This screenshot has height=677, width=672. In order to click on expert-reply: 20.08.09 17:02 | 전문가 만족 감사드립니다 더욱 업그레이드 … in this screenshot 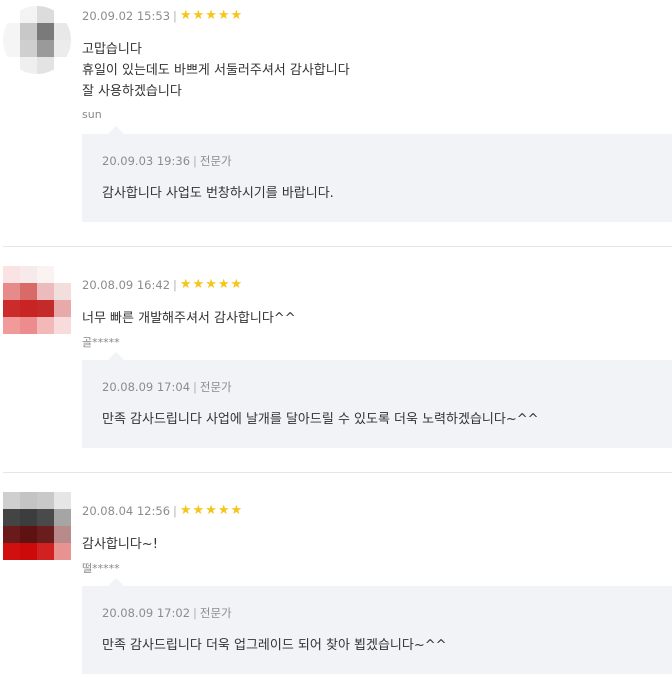, I will do `click(377, 626)`.